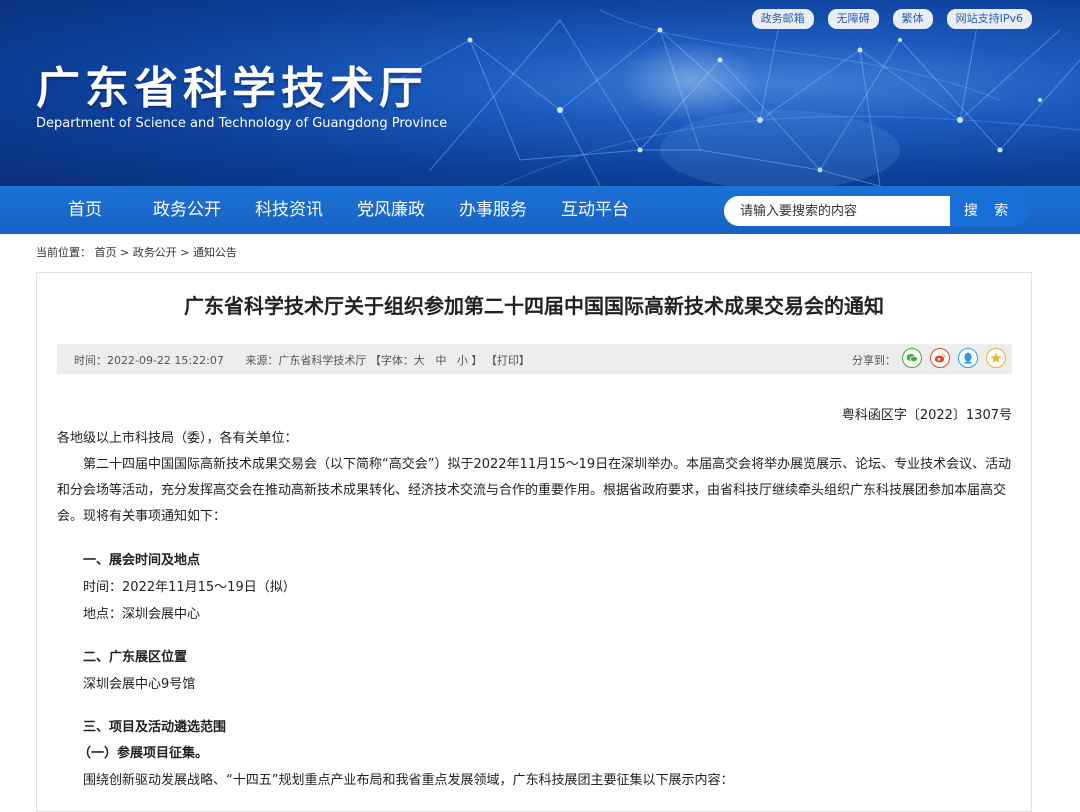 The width and height of the screenshot is (1080, 812). What do you see at coordinates (63, 252) in the screenshot?
I see `breadcrumb-prefix: 当前位置：` at bounding box center [63, 252].